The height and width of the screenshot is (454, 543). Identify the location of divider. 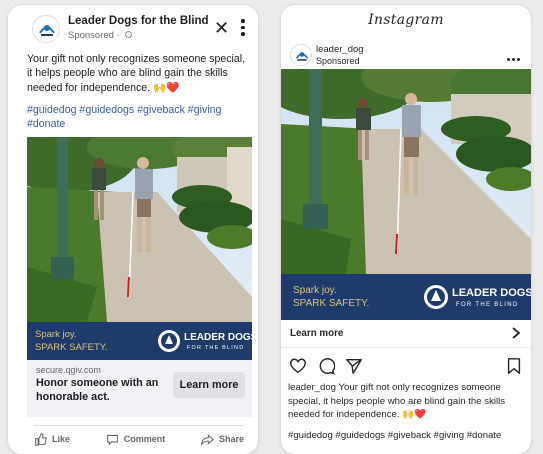
(139, 425).